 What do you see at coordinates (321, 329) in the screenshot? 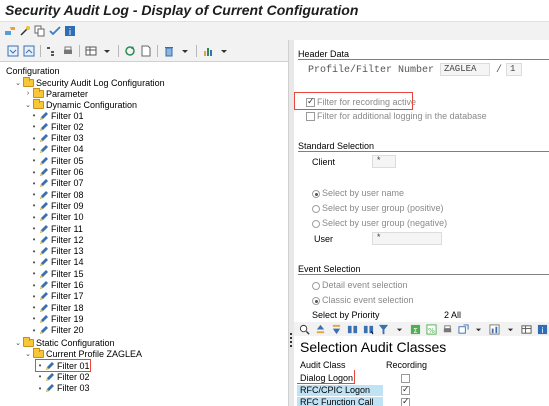
I see `sort-ascending-icon` at bounding box center [321, 329].